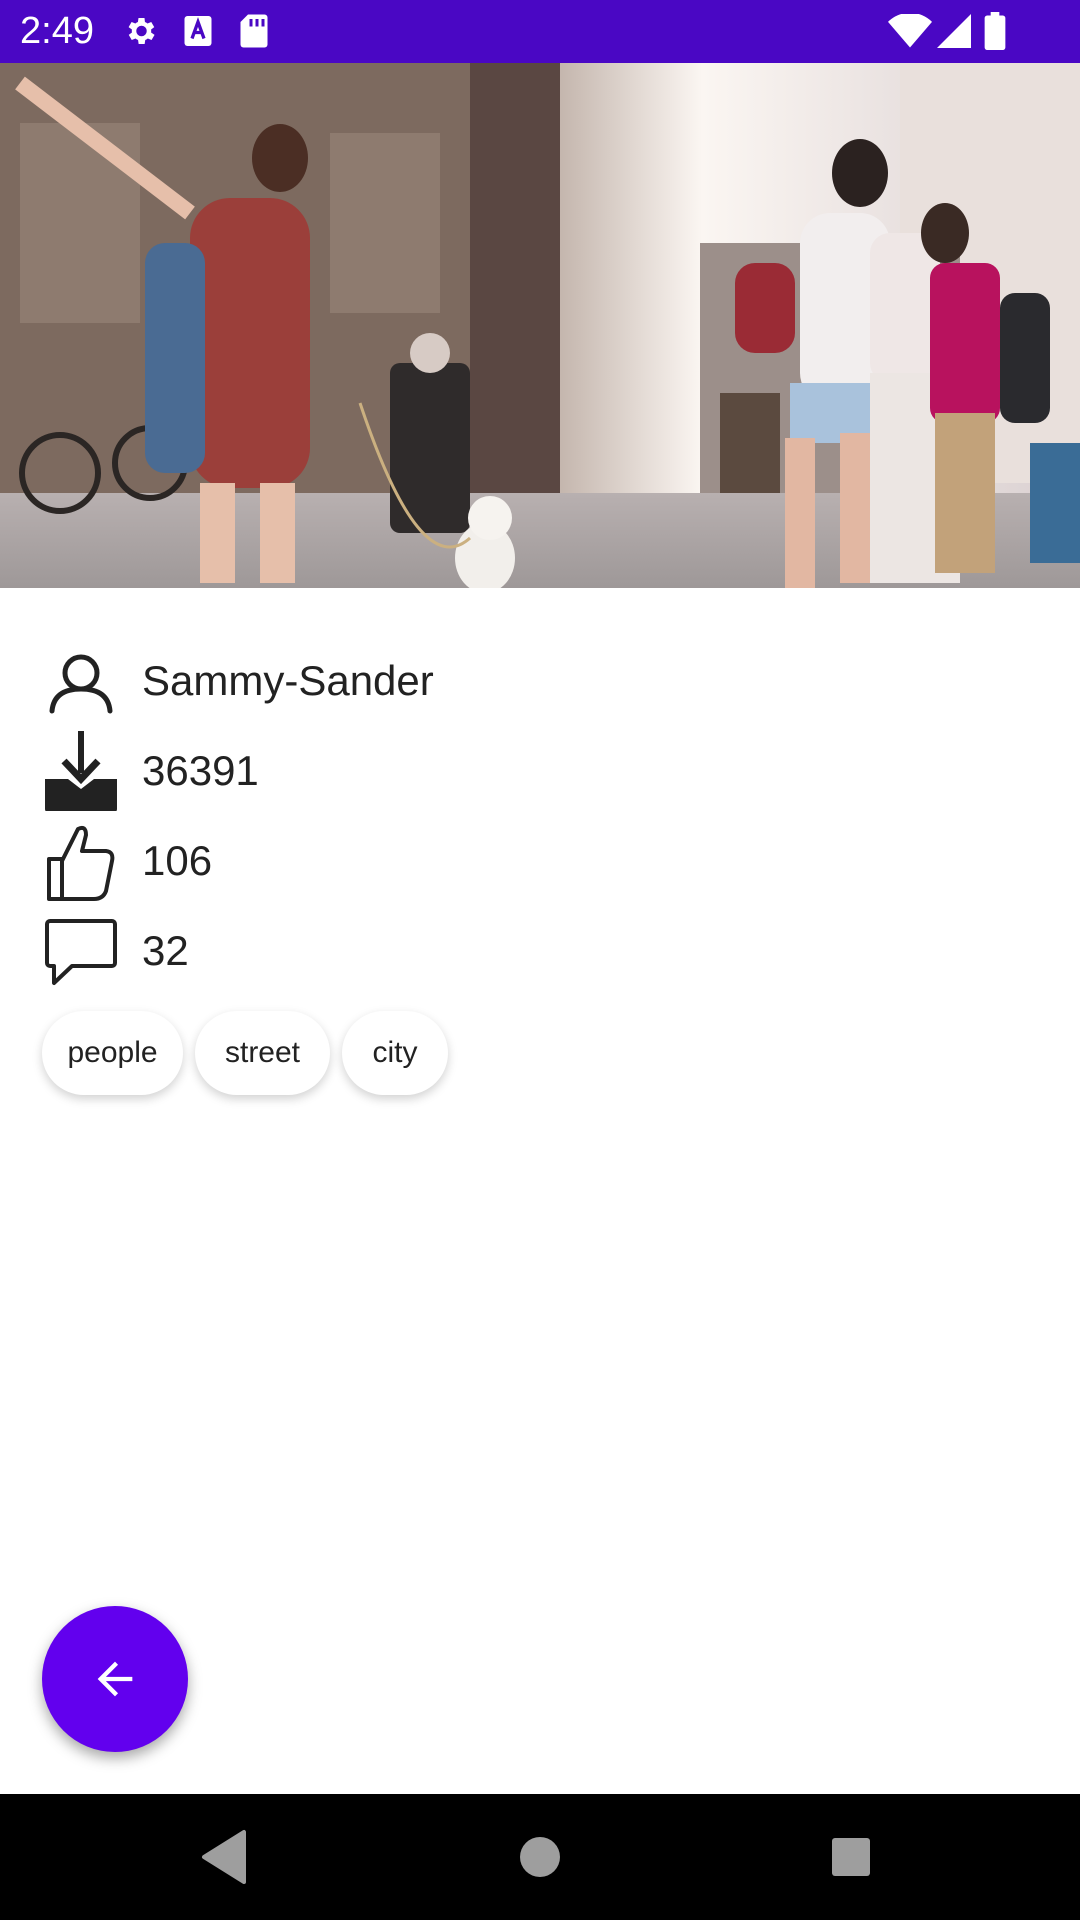  I want to click on likes-count: 106, so click(177, 860).